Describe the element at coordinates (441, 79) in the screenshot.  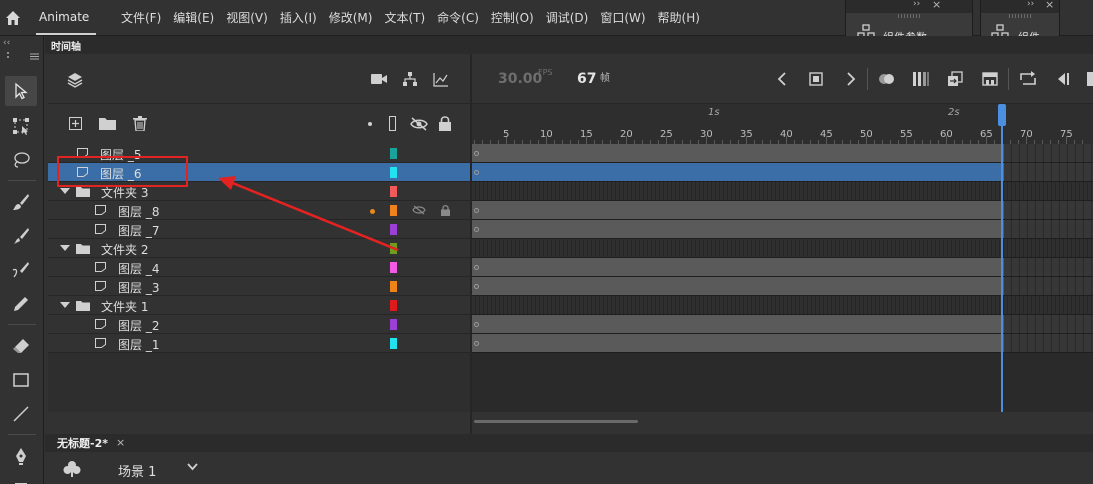
I see `graph-icon` at that location.